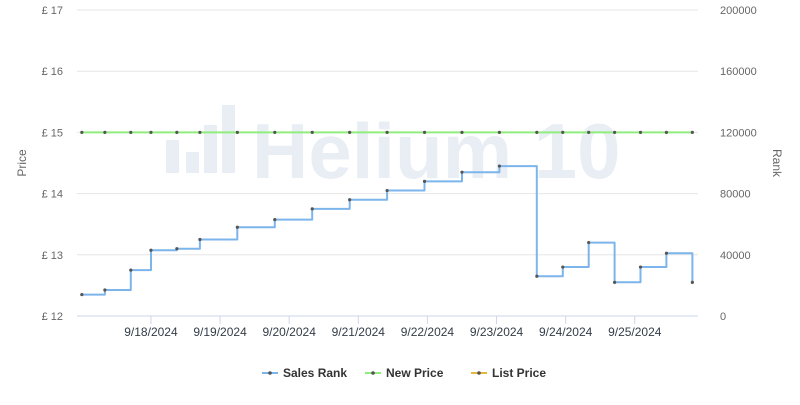 This screenshot has height=405, width=800. Describe the element at coordinates (497, 332) in the screenshot. I see `x-tick-label: 9/23/2024` at that location.